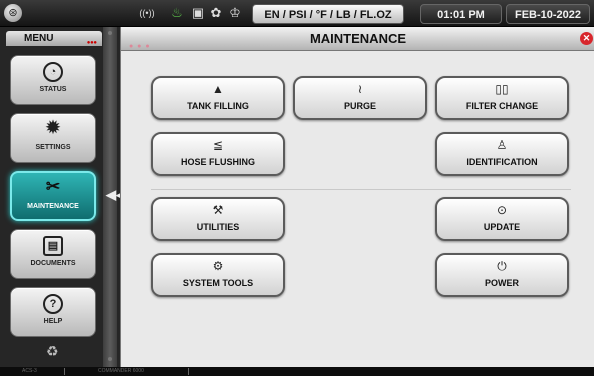  Describe the element at coordinates (502, 227) in the screenshot. I see `action-label: UPDATE` at that location.